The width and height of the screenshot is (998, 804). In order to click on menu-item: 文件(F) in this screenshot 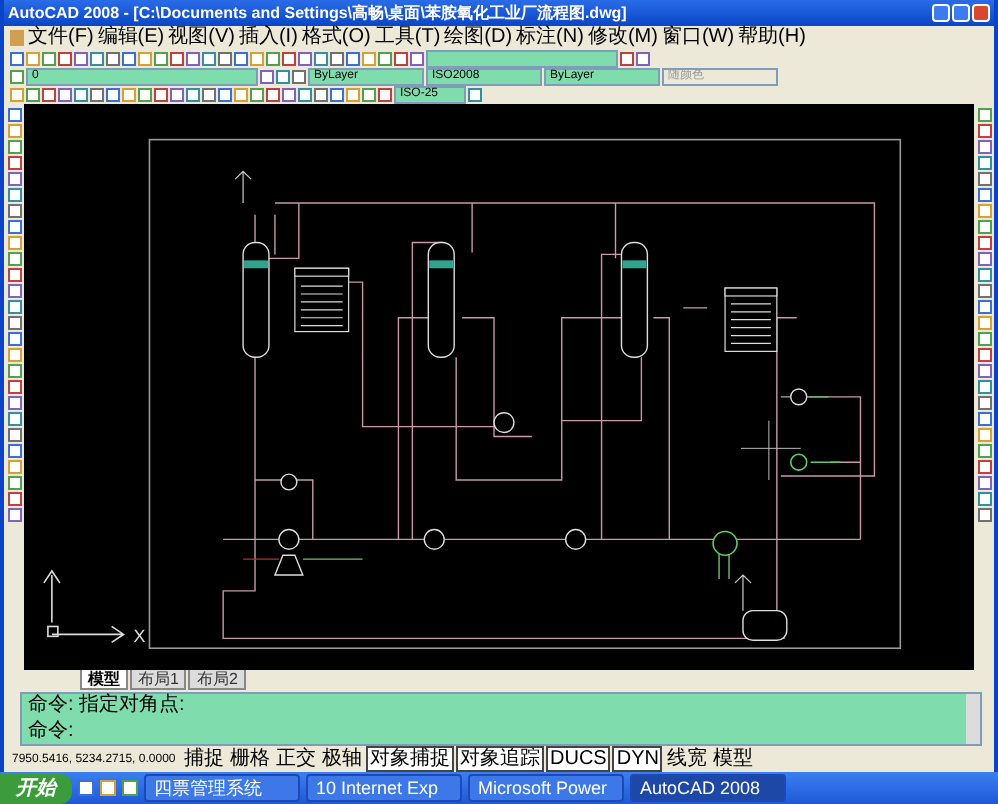, I will do `click(61, 38)`.